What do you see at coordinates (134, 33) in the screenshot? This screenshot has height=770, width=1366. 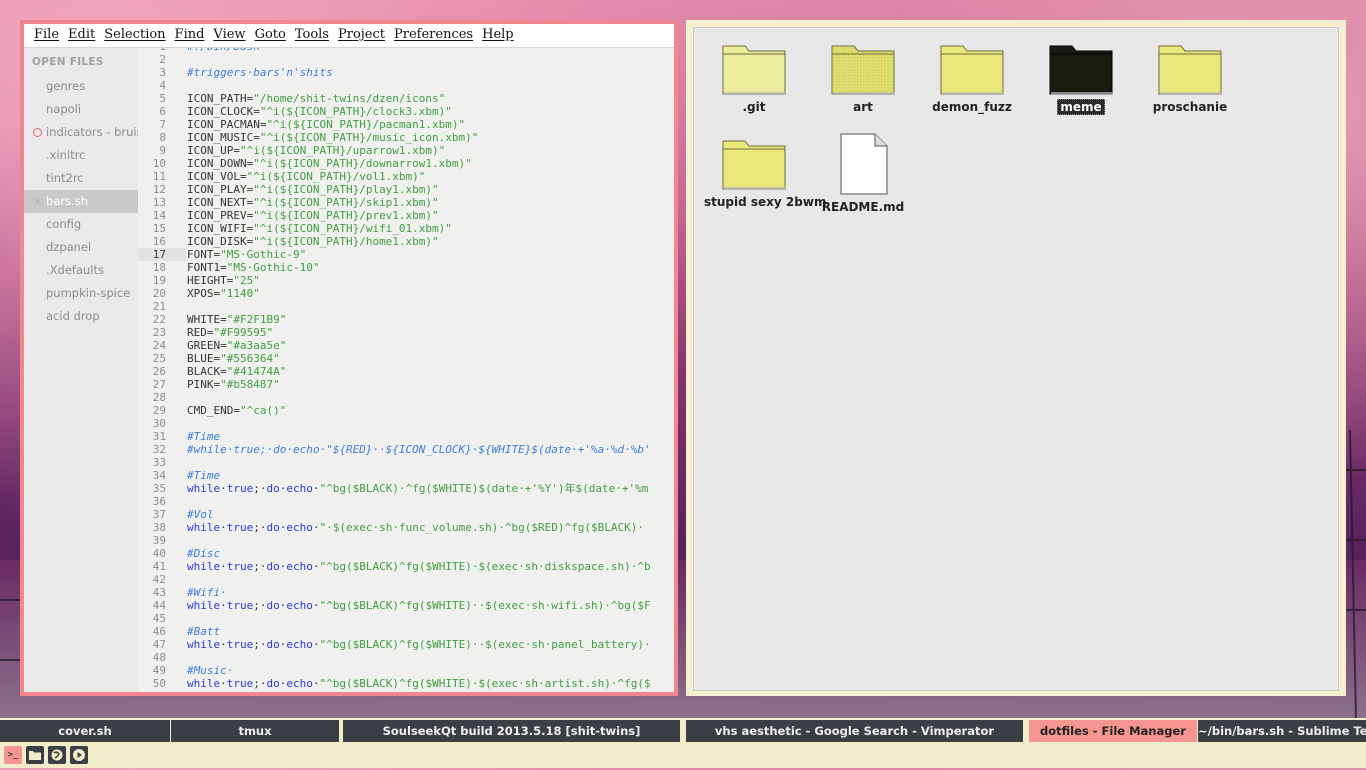 I see `menu-selection: Selection` at bounding box center [134, 33].